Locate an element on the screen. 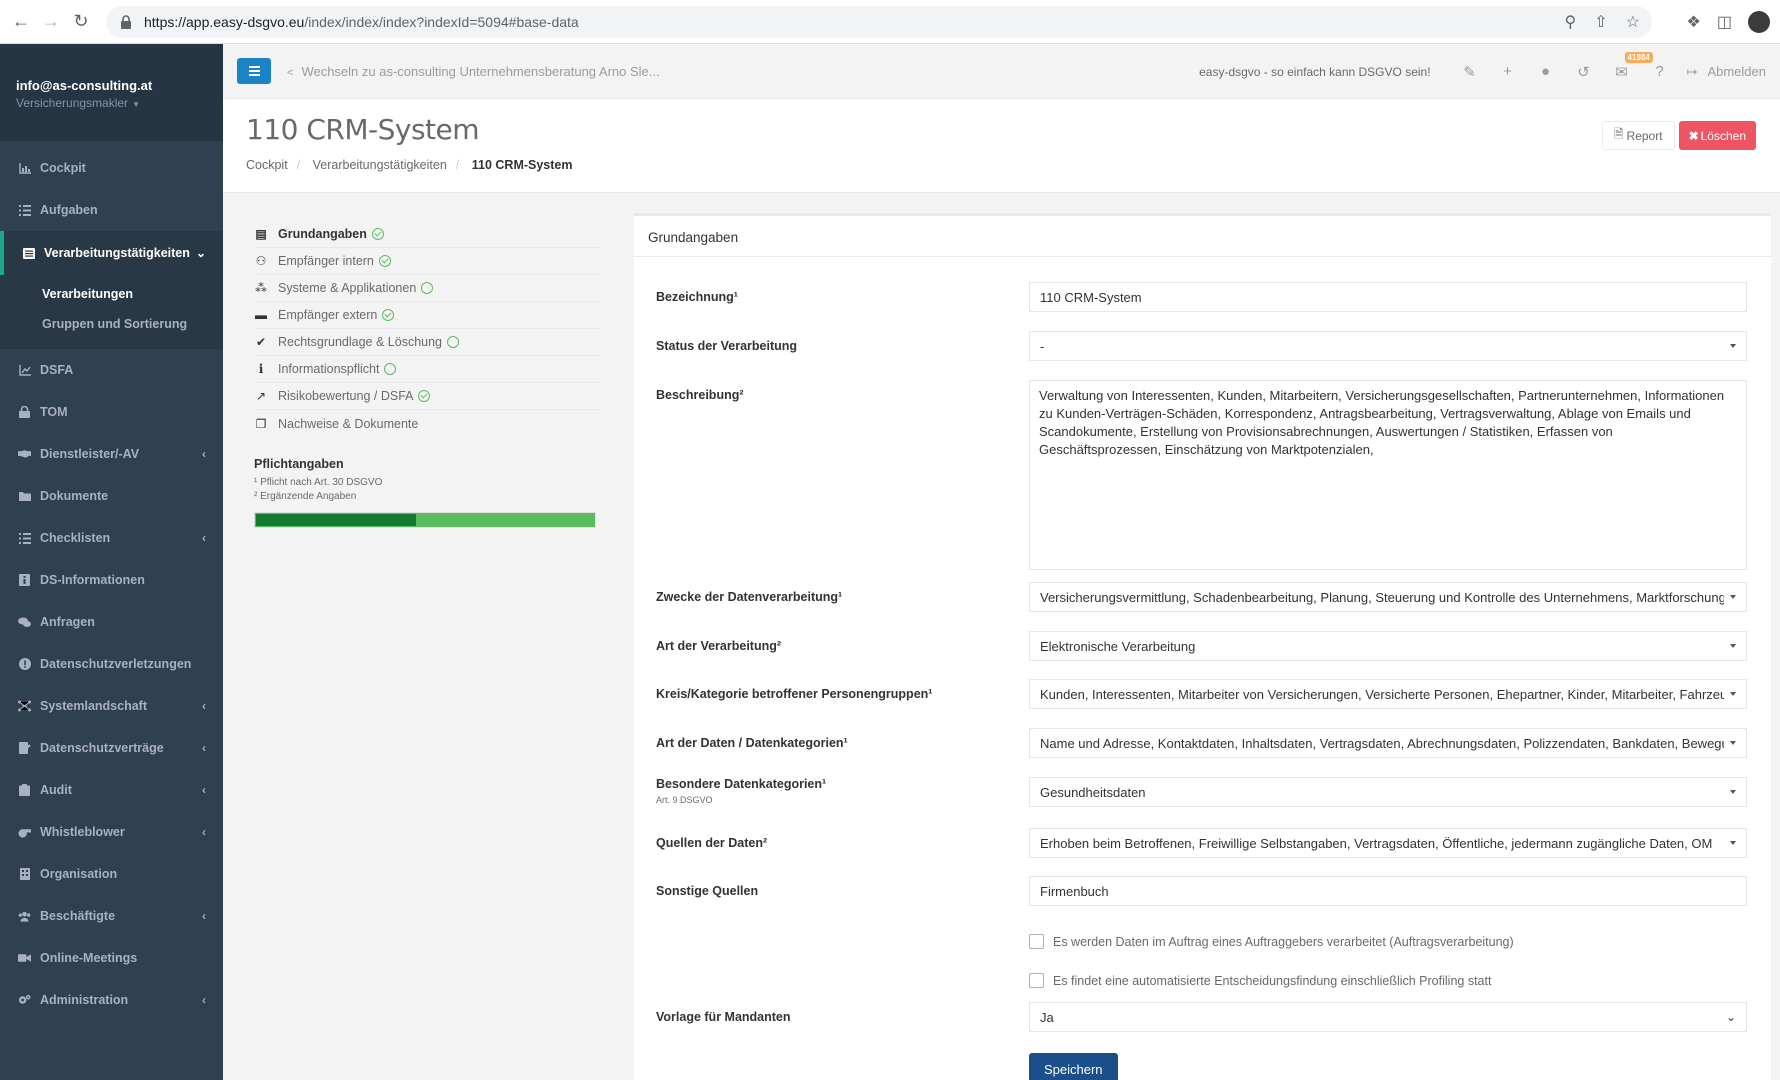 The height and width of the screenshot is (1080, 1780). plus-icon: + is located at coordinates (1508, 71).